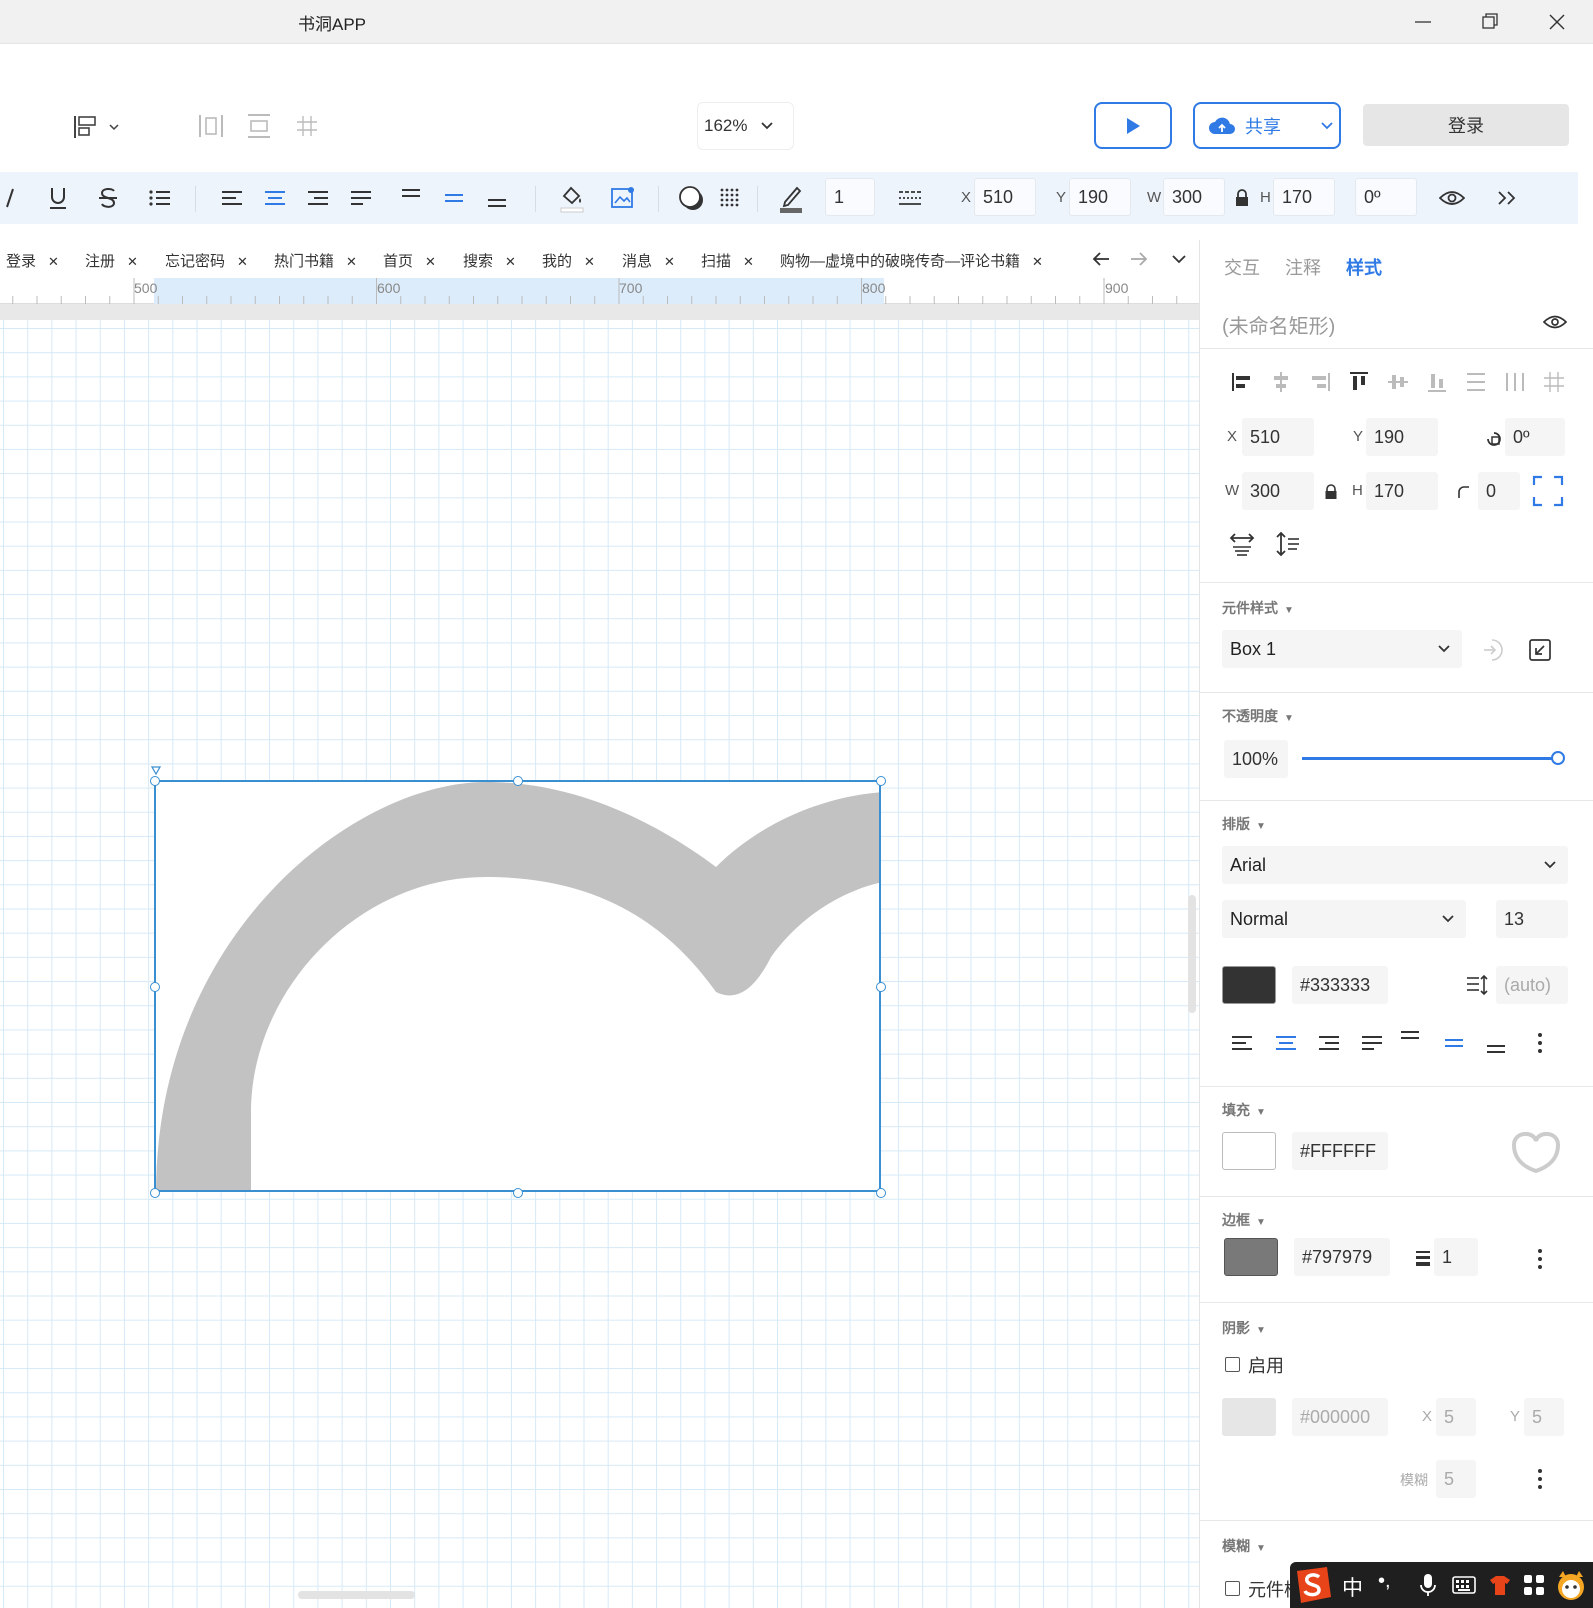 This screenshot has width=1593, height=1608. I want to click on align-center-button, so click(275, 198).